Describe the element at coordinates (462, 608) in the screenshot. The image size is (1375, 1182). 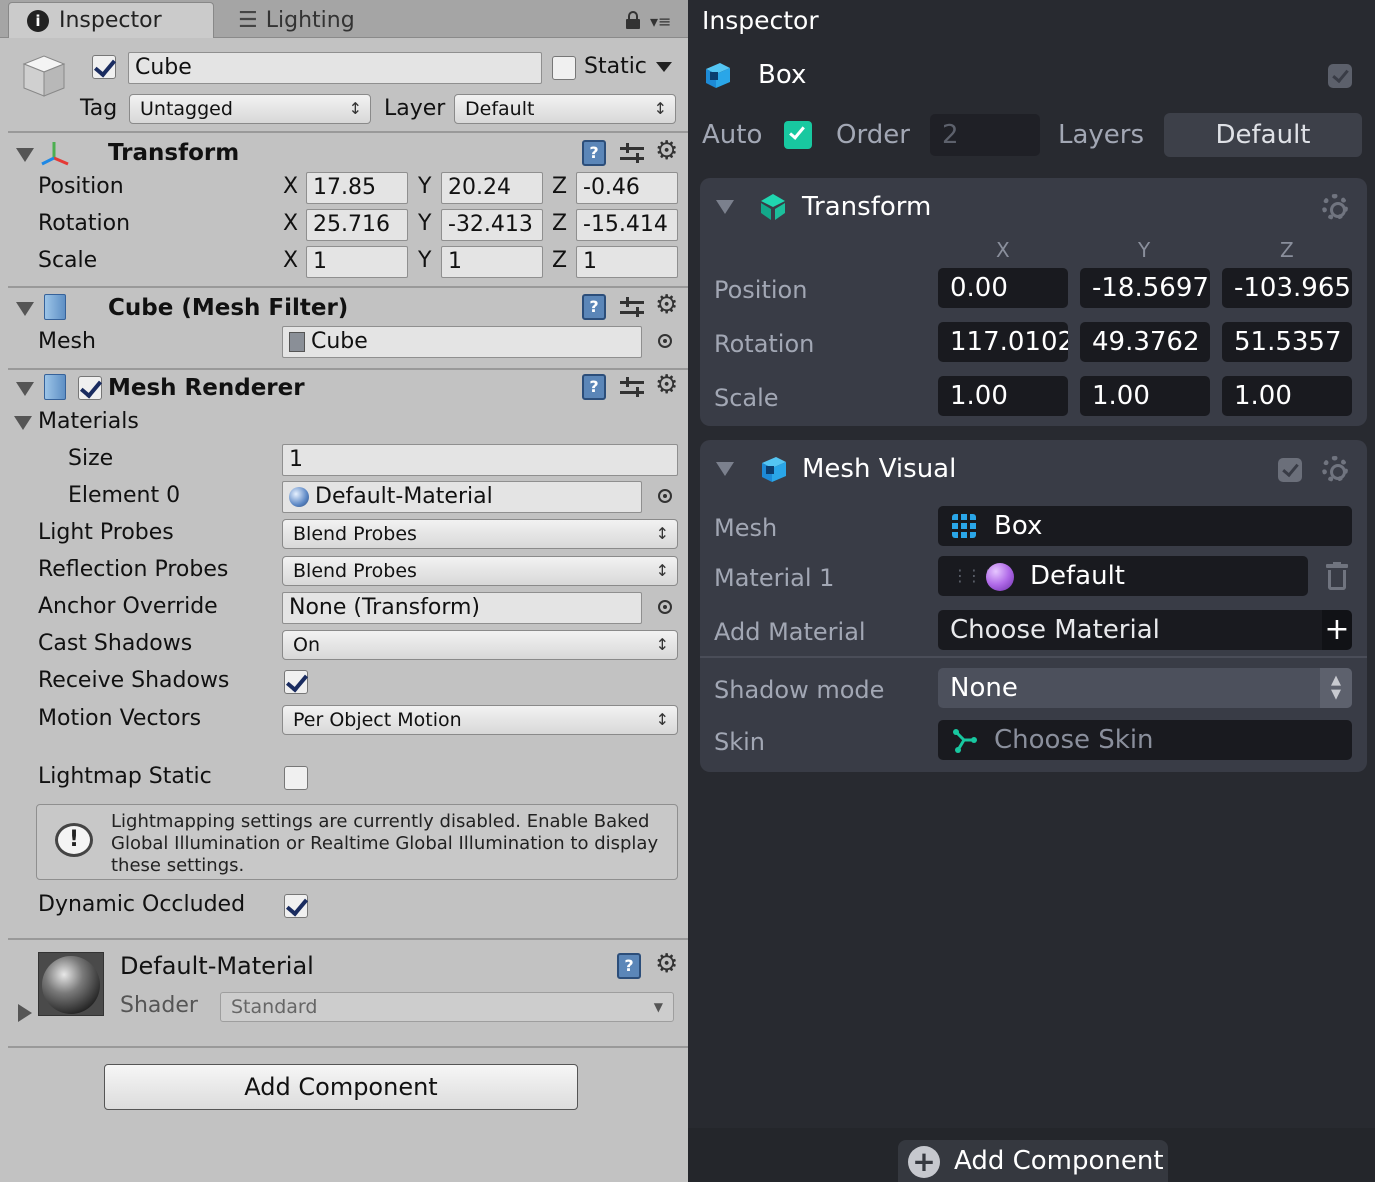
I see `anchor-override-field: None (Transform)` at that location.